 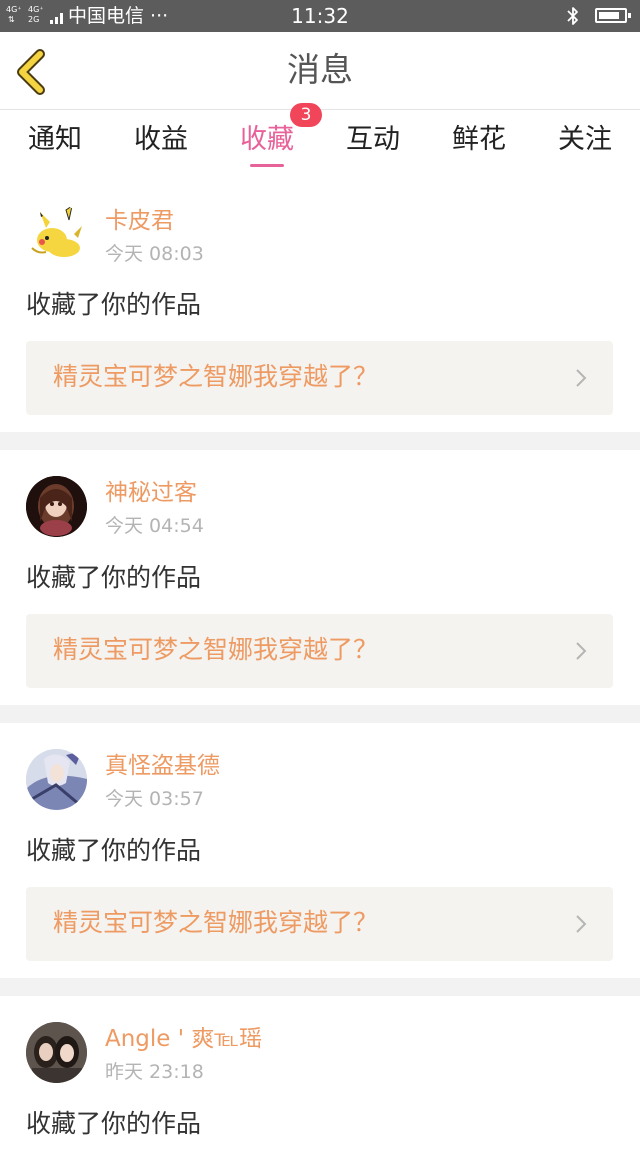 I want to click on status-bar: 4G⁺ 4G⁺ ⇅ 2G 中国电信 ··· 11:32, so click(x=320, y=16).